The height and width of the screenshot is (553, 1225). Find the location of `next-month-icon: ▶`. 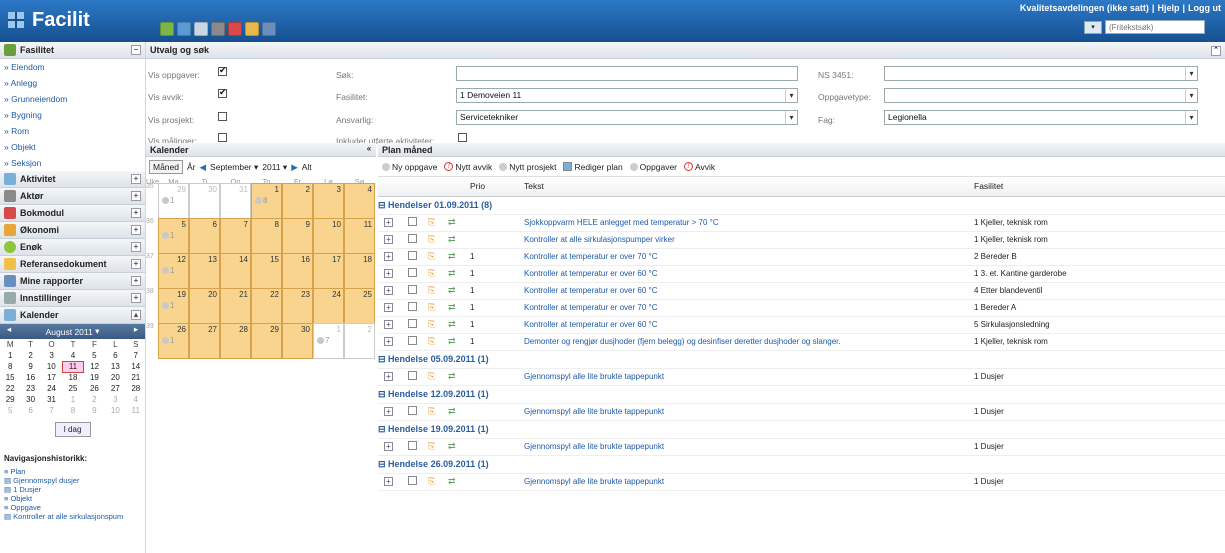

next-month-icon: ▶ is located at coordinates (294, 167).